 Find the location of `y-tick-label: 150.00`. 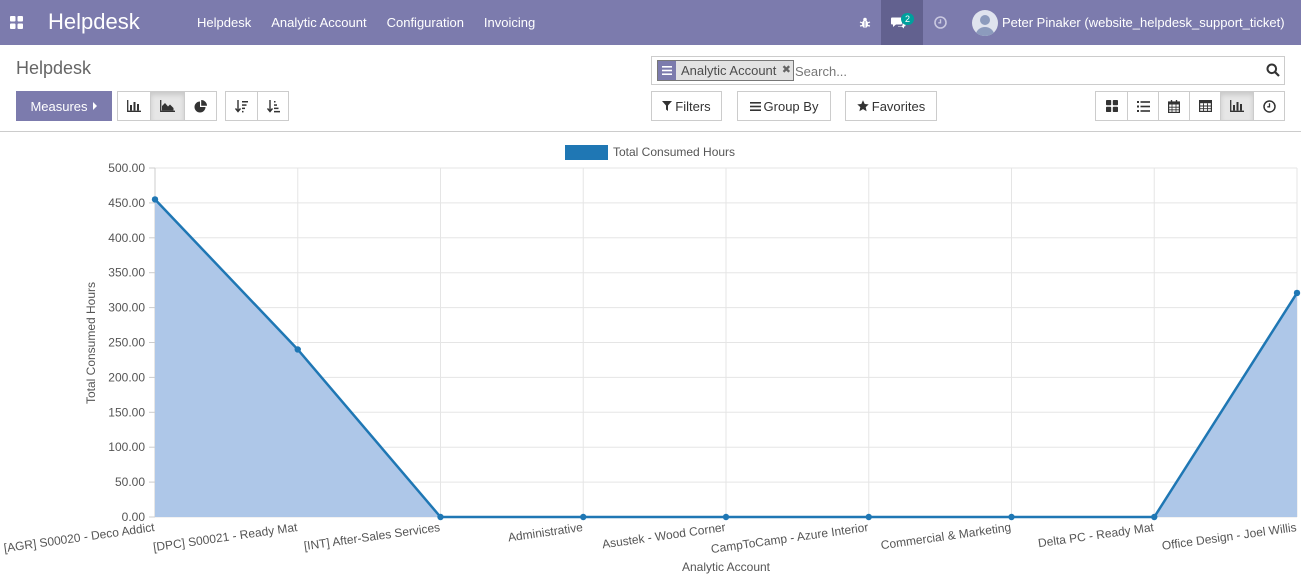

y-tick-label: 150.00 is located at coordinates (126, 412).